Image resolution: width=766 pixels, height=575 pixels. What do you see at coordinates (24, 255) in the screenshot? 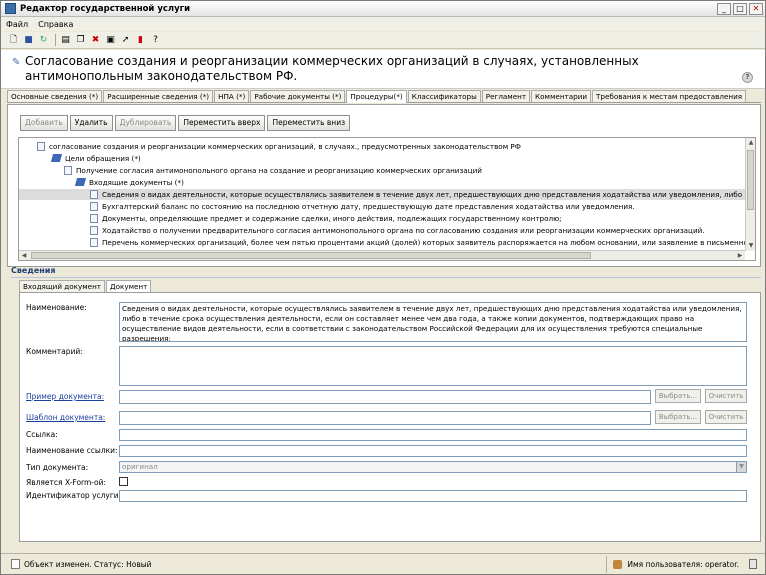
I see `scroll-left-icon: ◀` at bounding box center [24, 255].